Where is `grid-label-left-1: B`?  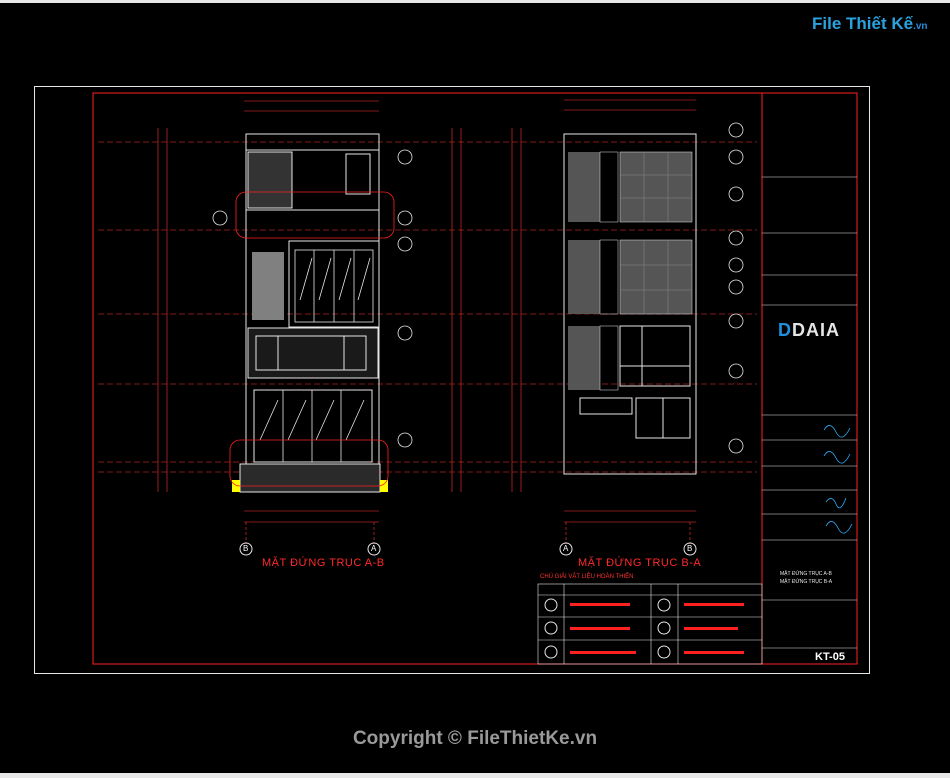
grid-label-left-1: B is located at coordinates (246, 548).